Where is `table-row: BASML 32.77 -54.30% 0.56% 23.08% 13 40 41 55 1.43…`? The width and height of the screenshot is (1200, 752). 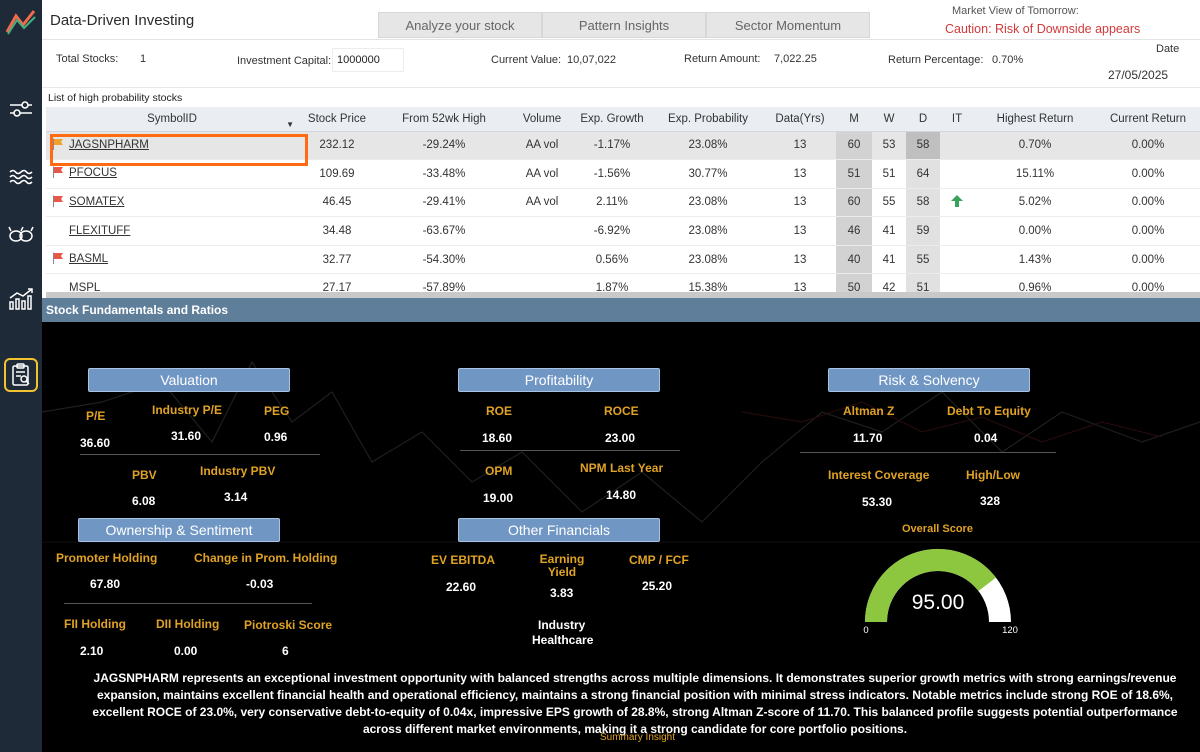
table-row: BASML 32.77 -54.30% 0.56% 23.08% 13 40 41 55 1.43… is located at coordinates (623, 260).